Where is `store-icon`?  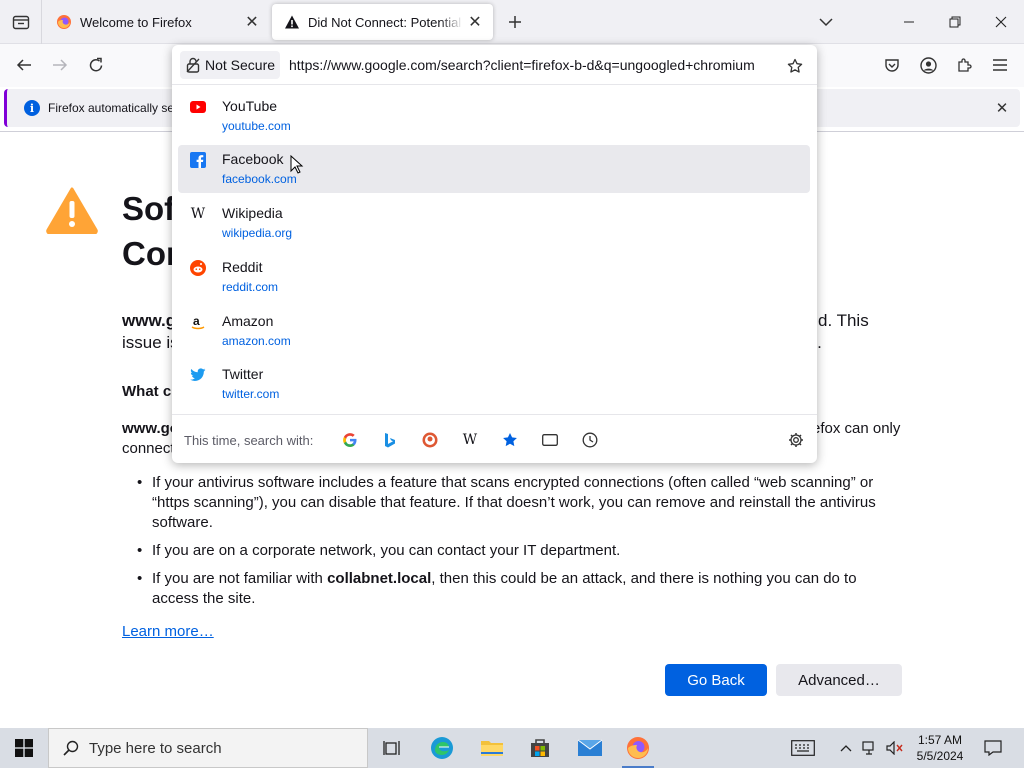 store-icon is located at coordinates (540, 748).